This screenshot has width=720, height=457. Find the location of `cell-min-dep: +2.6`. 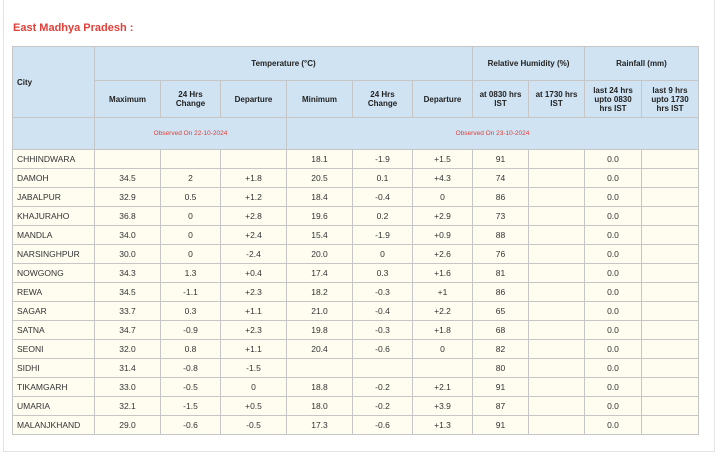

cell-min-dep: +2.6 is located at coordinates (442, 254).